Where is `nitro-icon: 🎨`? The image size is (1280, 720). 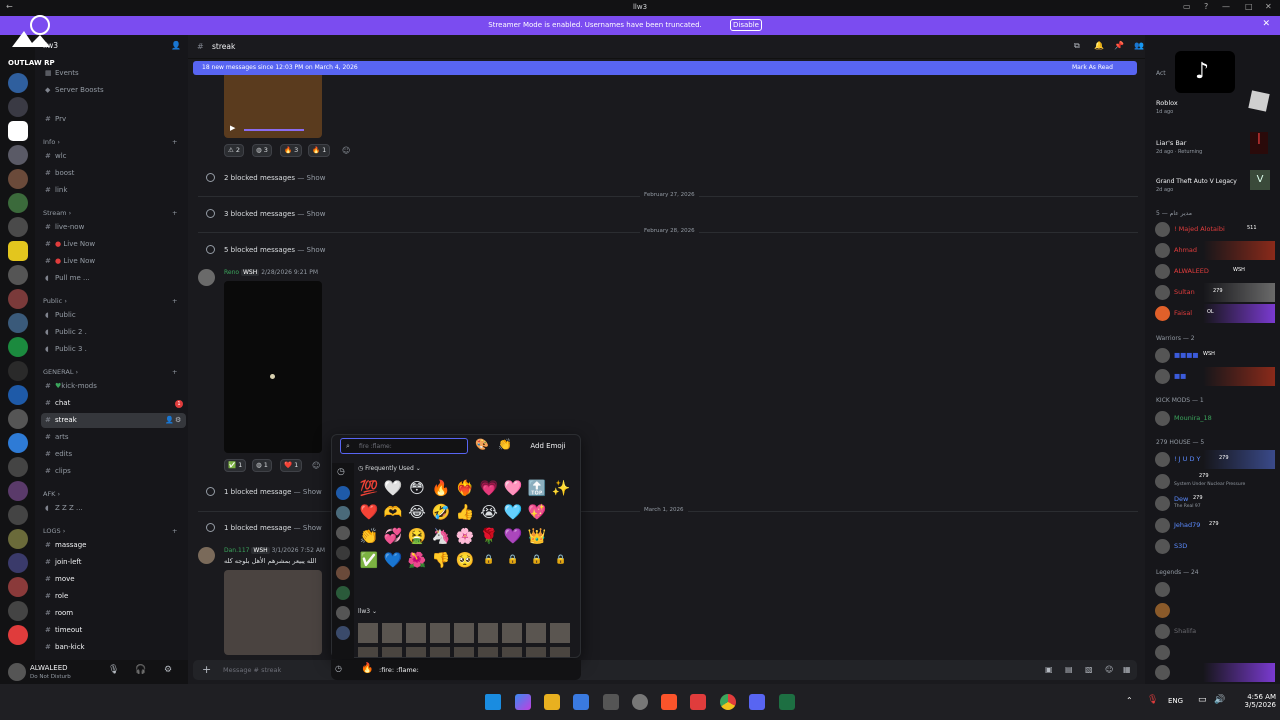 nitro-icon: 🎨 is located at coordinates (482, 444).